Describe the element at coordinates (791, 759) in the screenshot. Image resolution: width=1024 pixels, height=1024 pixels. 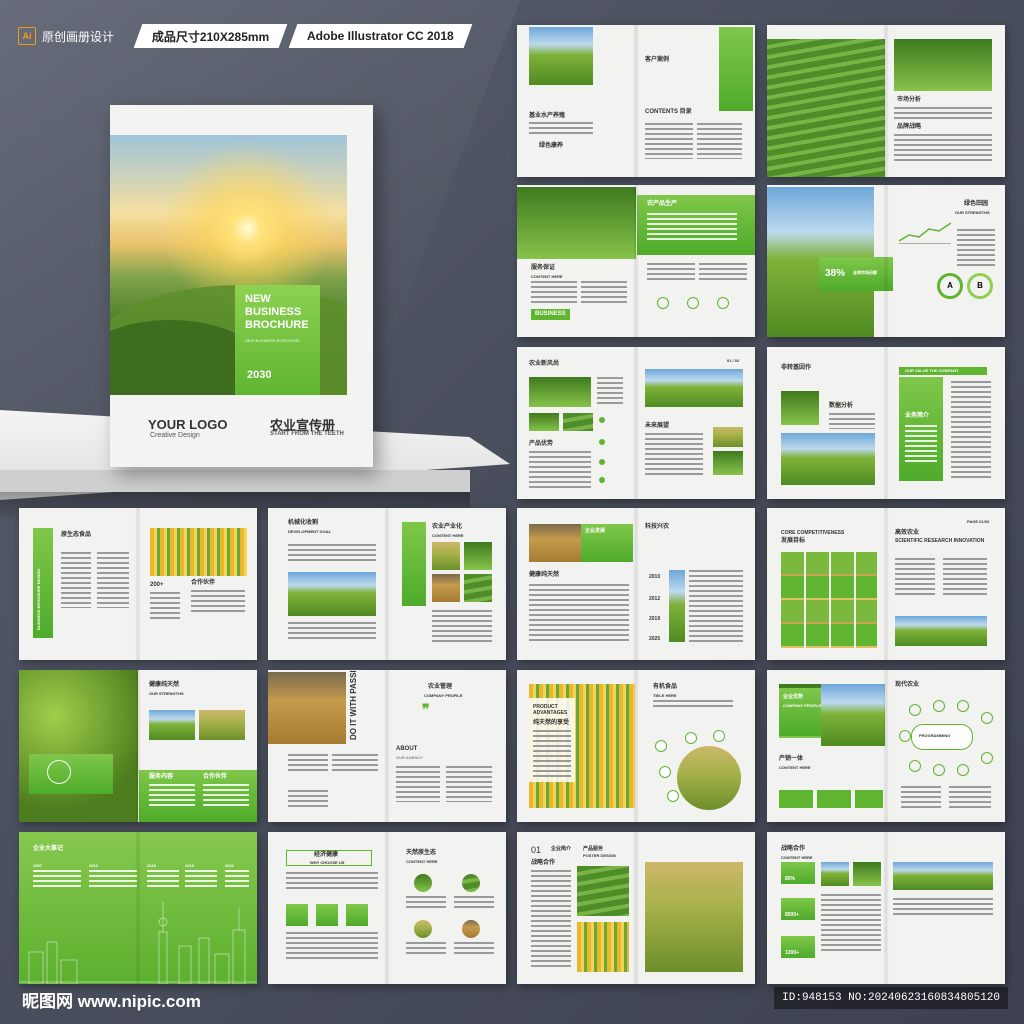
I see `spread-text: 产销一体` at that location.